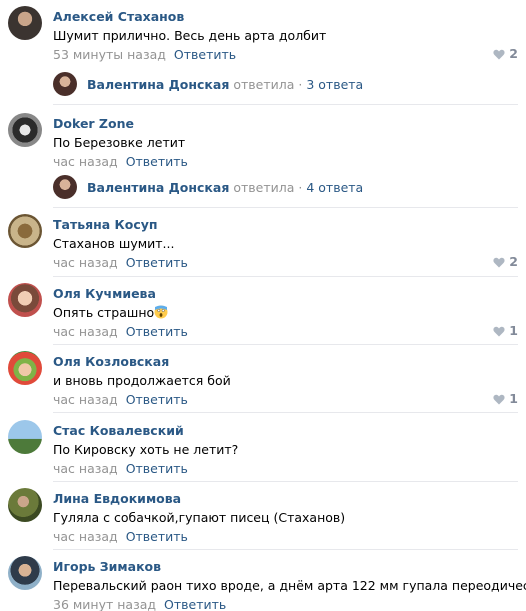 This screenshot has height=611, width=526. What do you see at coordinates (161, 312) in the screenshot?
I see `screaming-face-icon` at bounding box center [161, 312].